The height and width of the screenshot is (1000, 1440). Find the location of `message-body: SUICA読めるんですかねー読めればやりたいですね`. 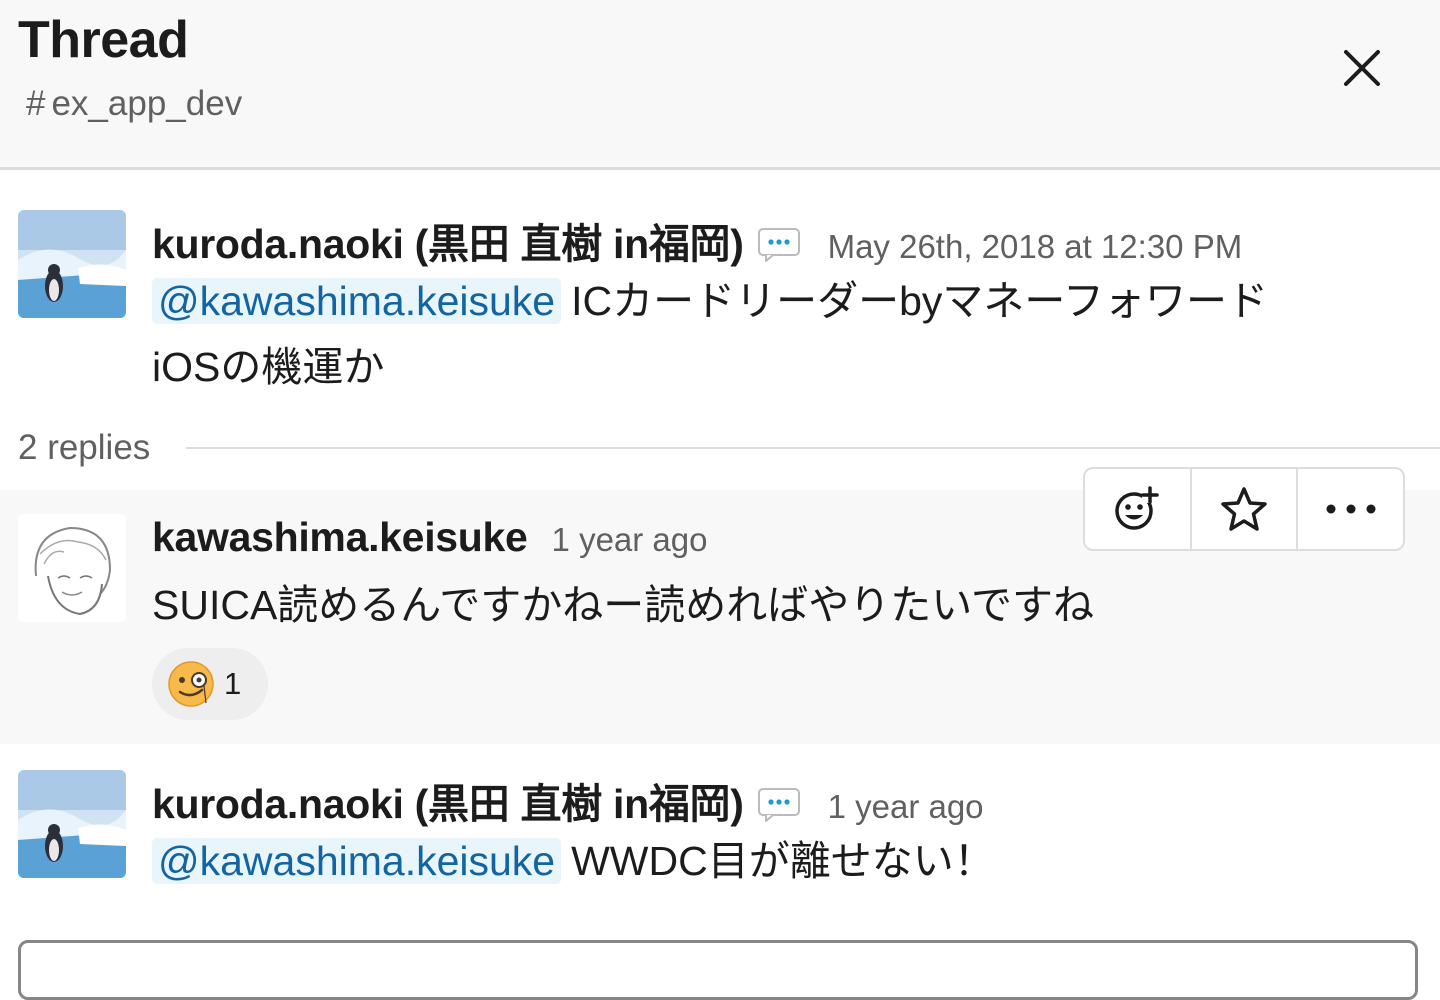

message-body: SUICA読めるんですかねー読めればやりたいですね is located at coordinates (782, 605).